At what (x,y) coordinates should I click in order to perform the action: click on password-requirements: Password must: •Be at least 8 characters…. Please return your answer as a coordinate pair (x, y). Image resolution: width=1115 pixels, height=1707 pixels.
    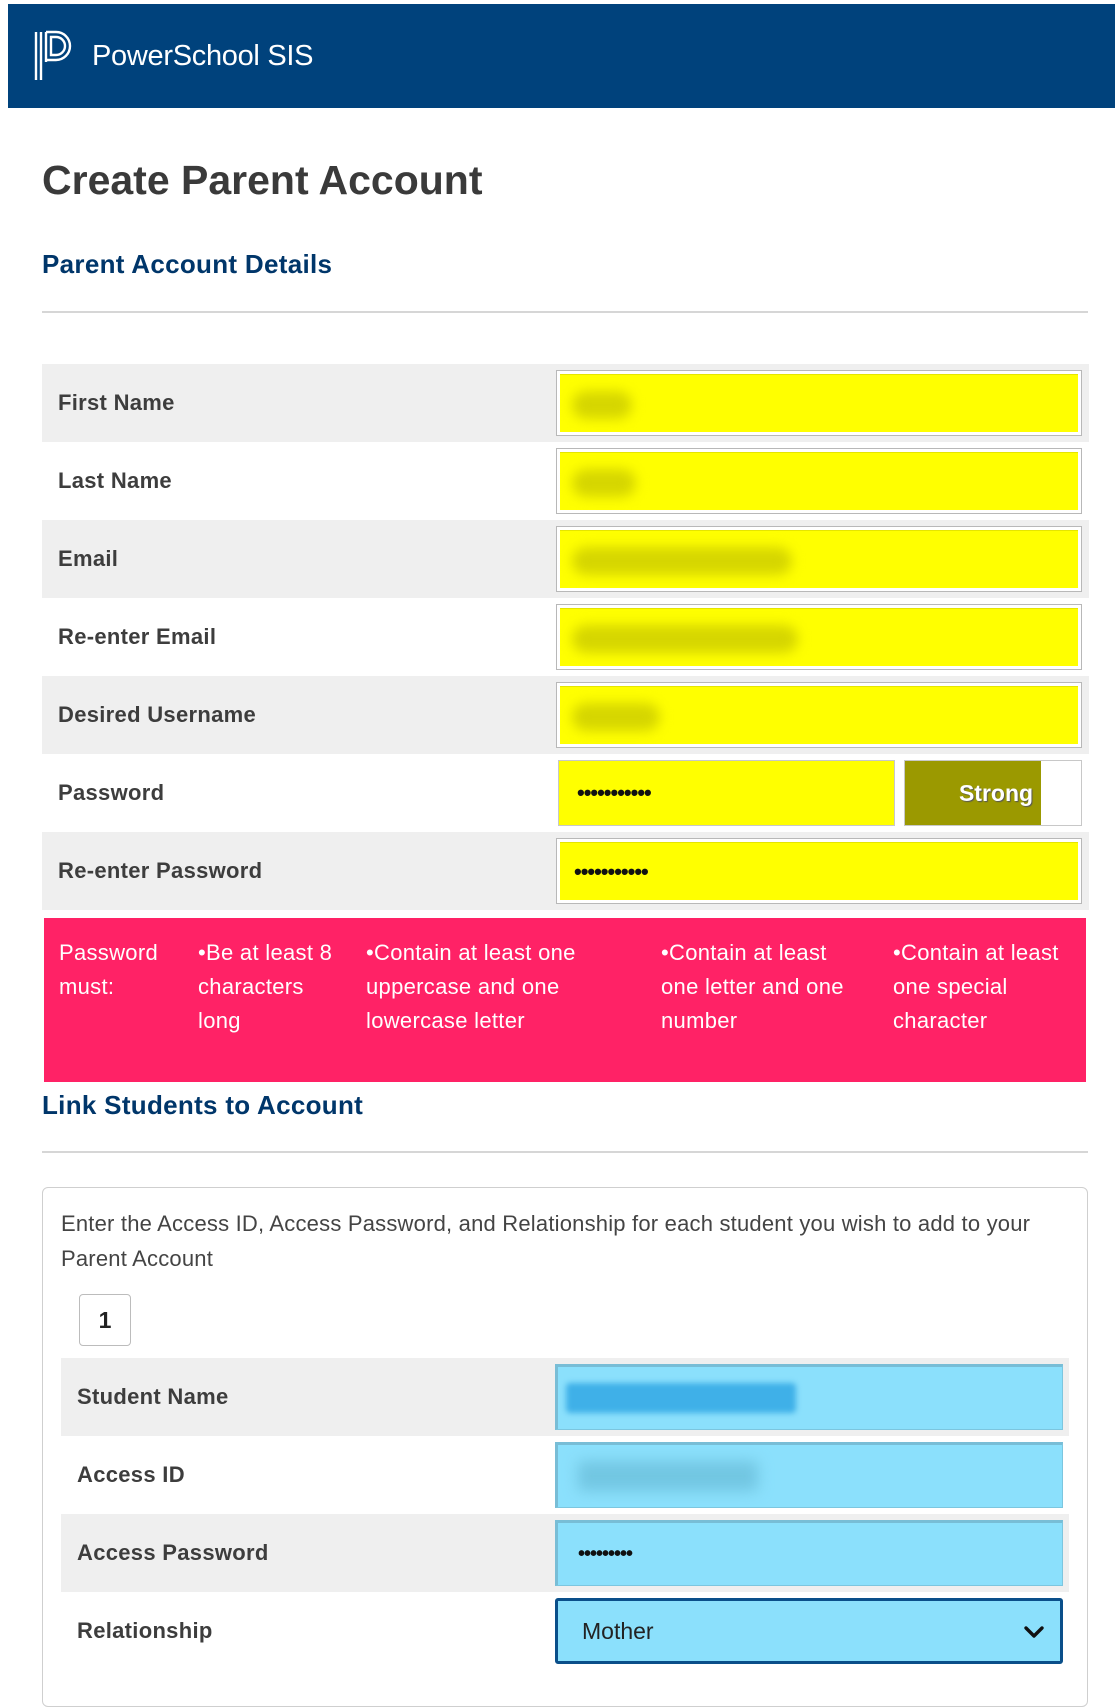
    Looking at the image, I should click on (565, 1000).